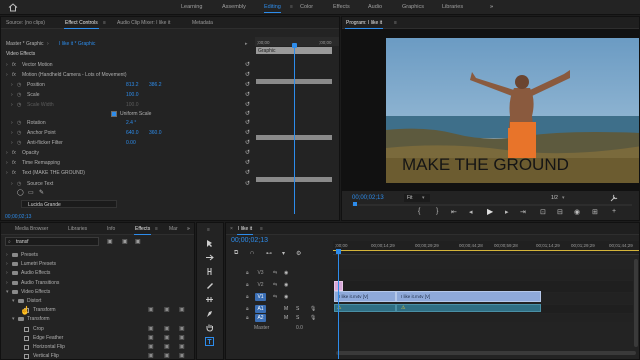 The image size is (640, 360). I want to click on effects-search-input: ⌕ transf, so click(52, 241).